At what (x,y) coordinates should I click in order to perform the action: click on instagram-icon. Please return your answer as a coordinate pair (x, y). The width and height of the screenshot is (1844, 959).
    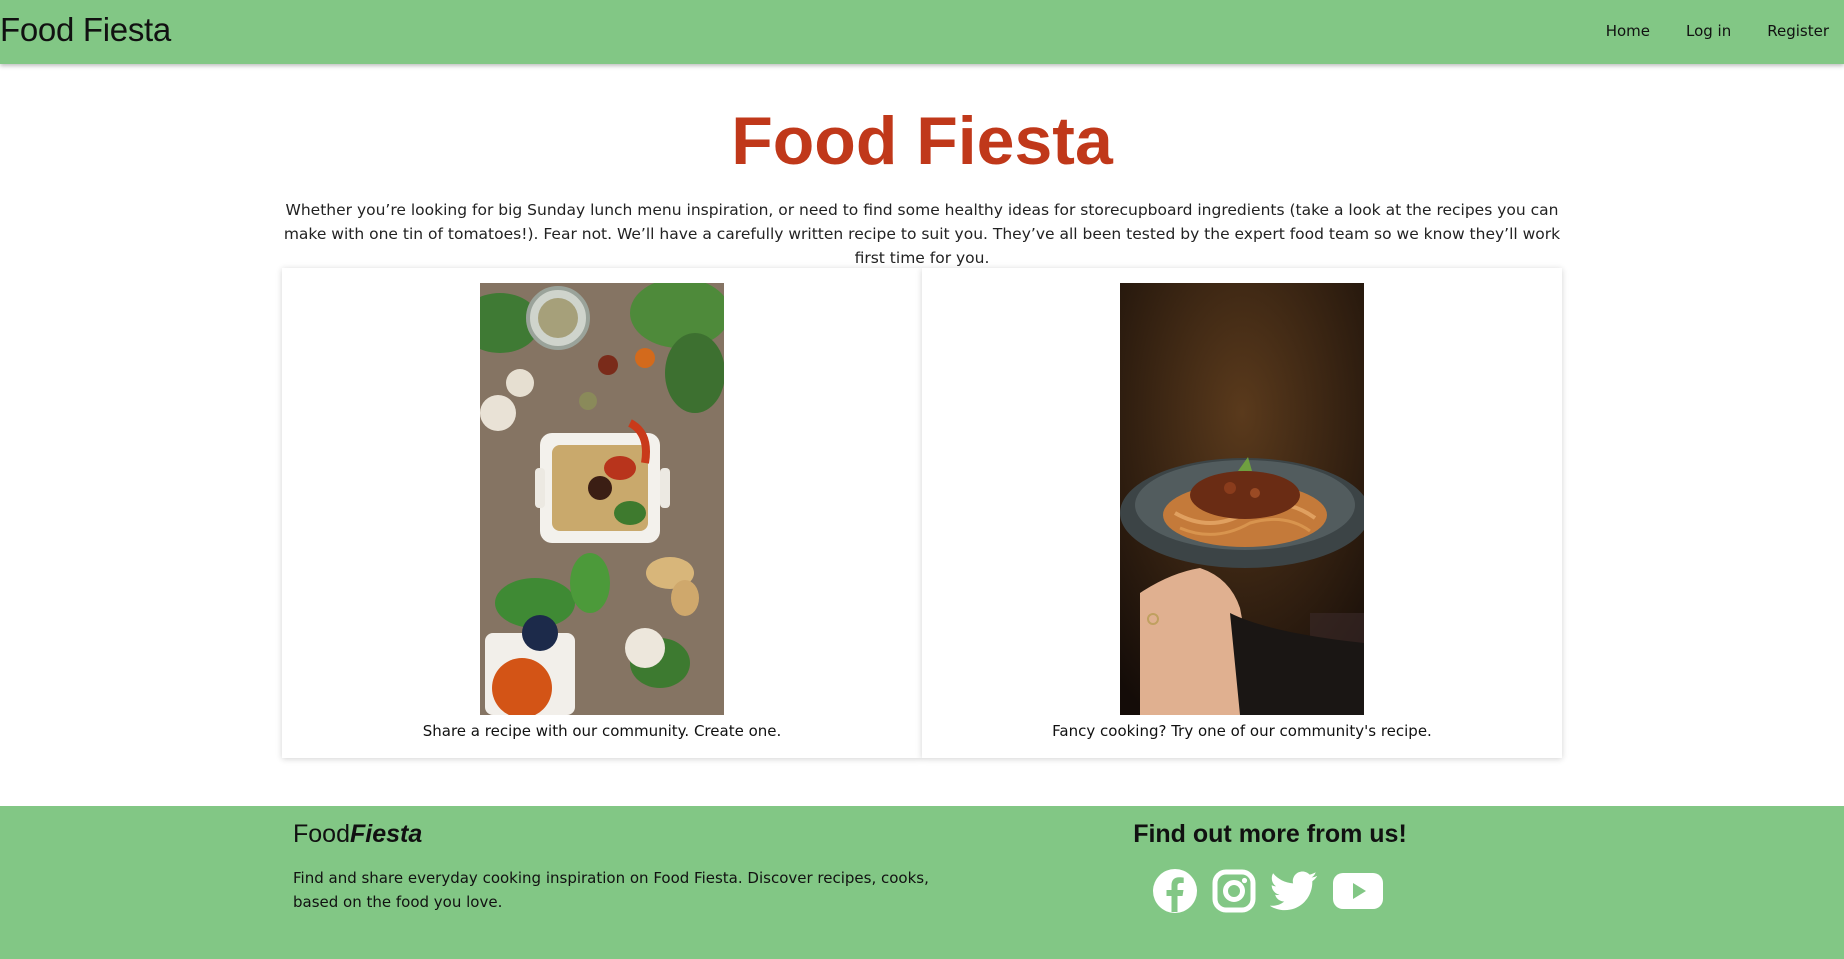
    Looking at the image, I should click on (1234, 893).